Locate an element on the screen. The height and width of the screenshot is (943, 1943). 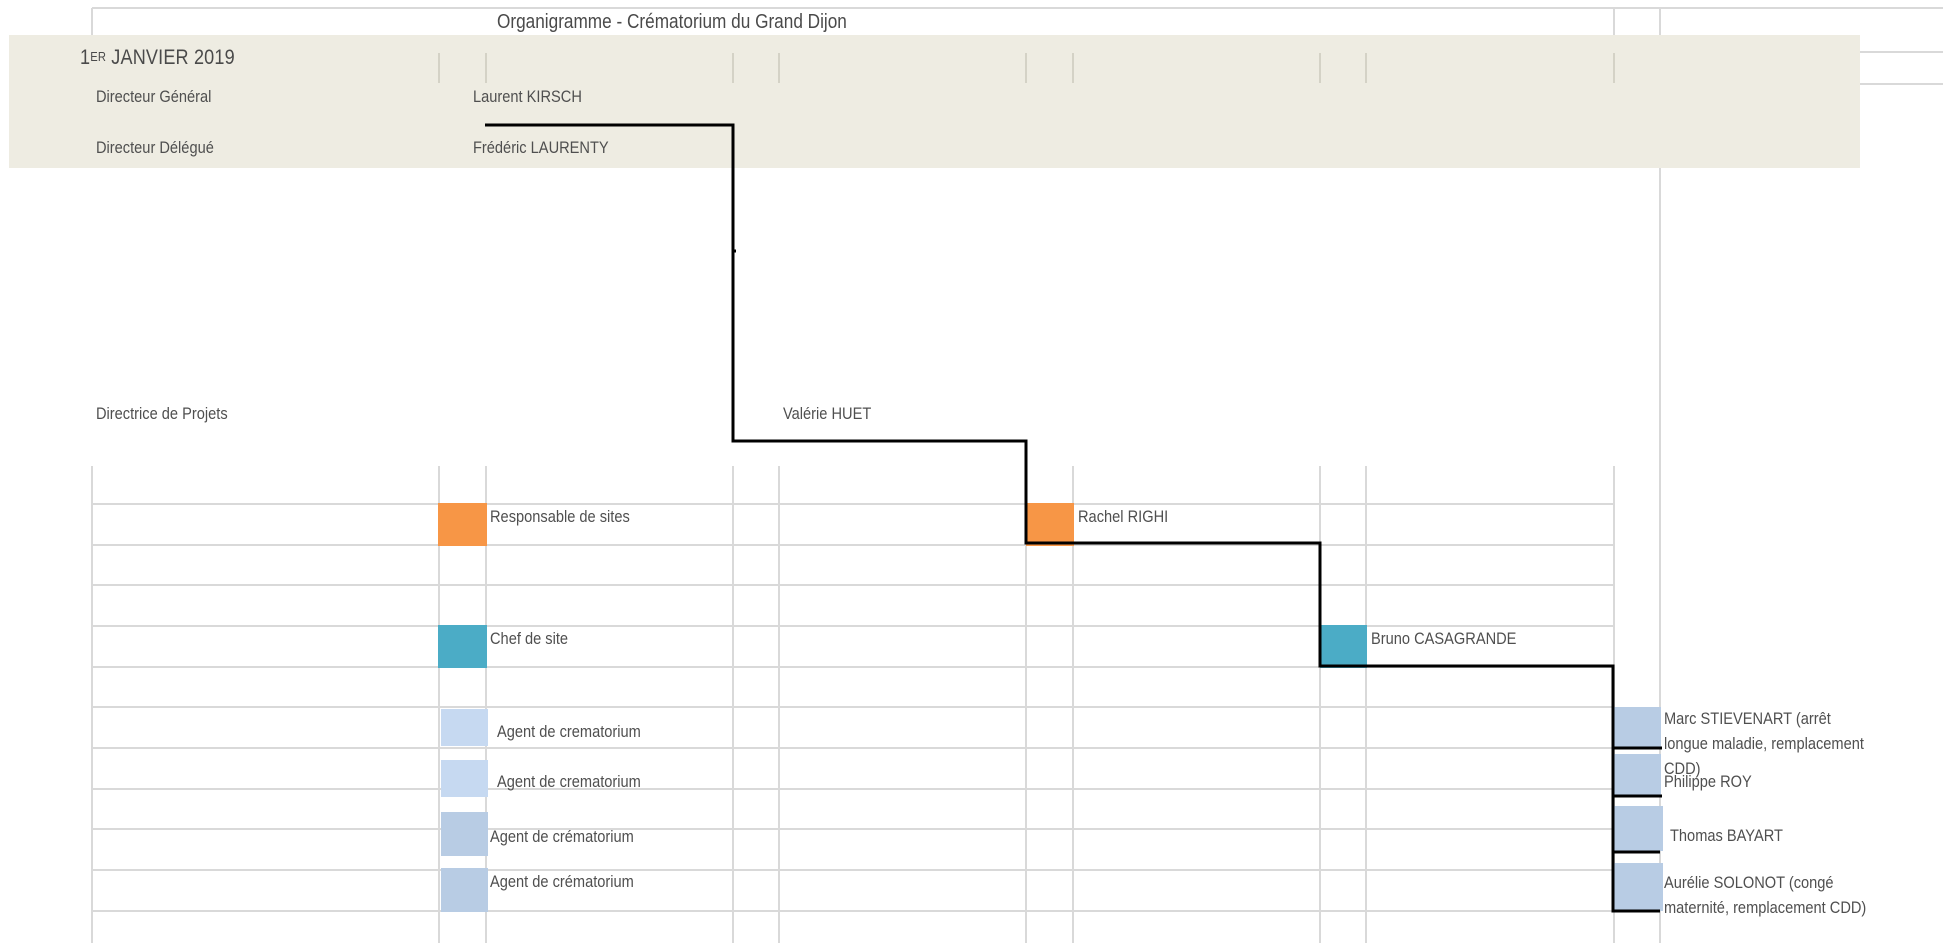
effective-date: 1ER JANVIER 2019 is located at coordinates (157, 57).